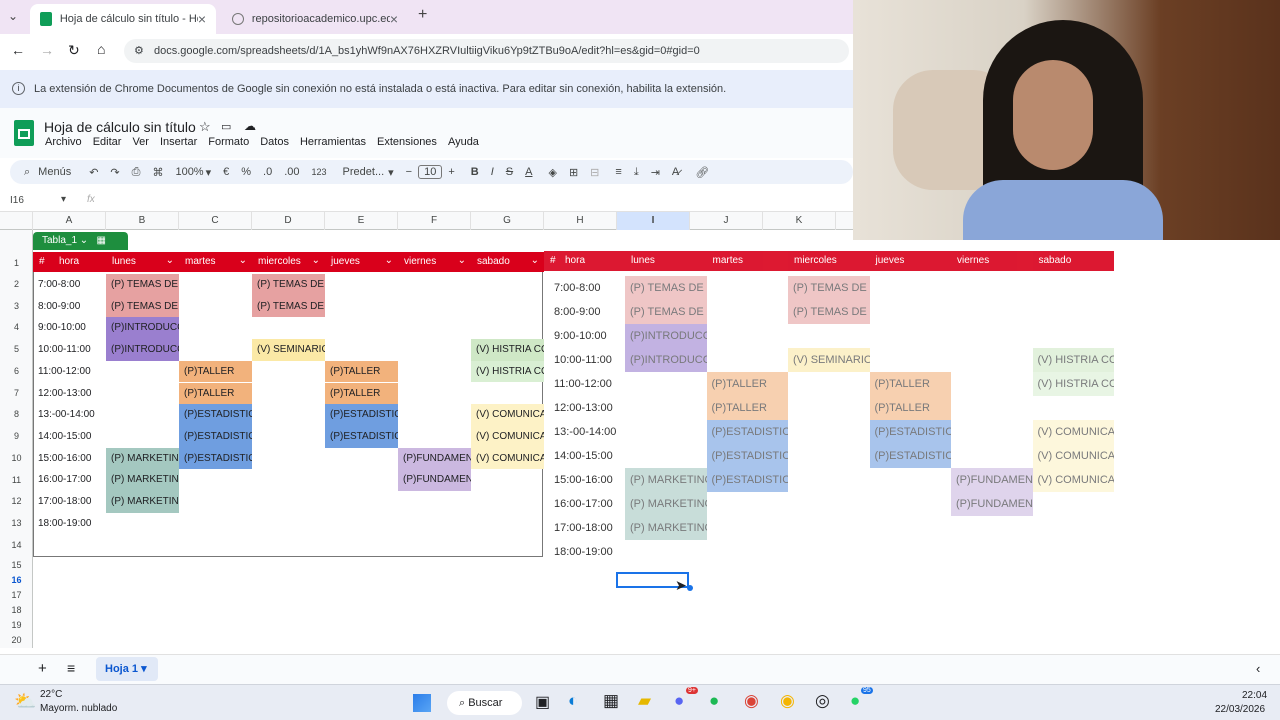  Describe the element at coordinates (69, 284) in the screenshot. I see `hour-cell: 7:00-8:00` at that location.